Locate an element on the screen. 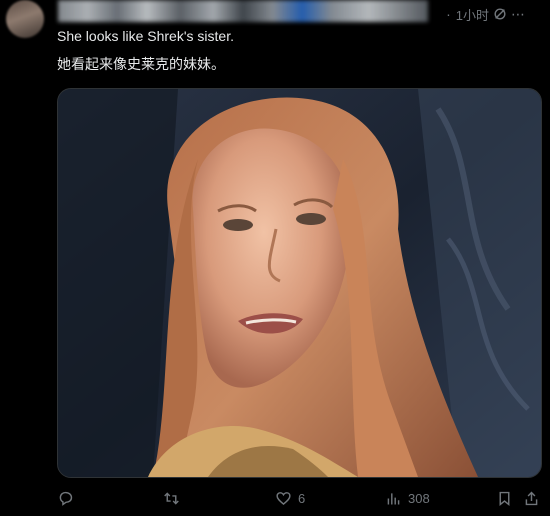 This screenshot has height=516, width=550. like-count: 6 is located at coordinates (302, 498).